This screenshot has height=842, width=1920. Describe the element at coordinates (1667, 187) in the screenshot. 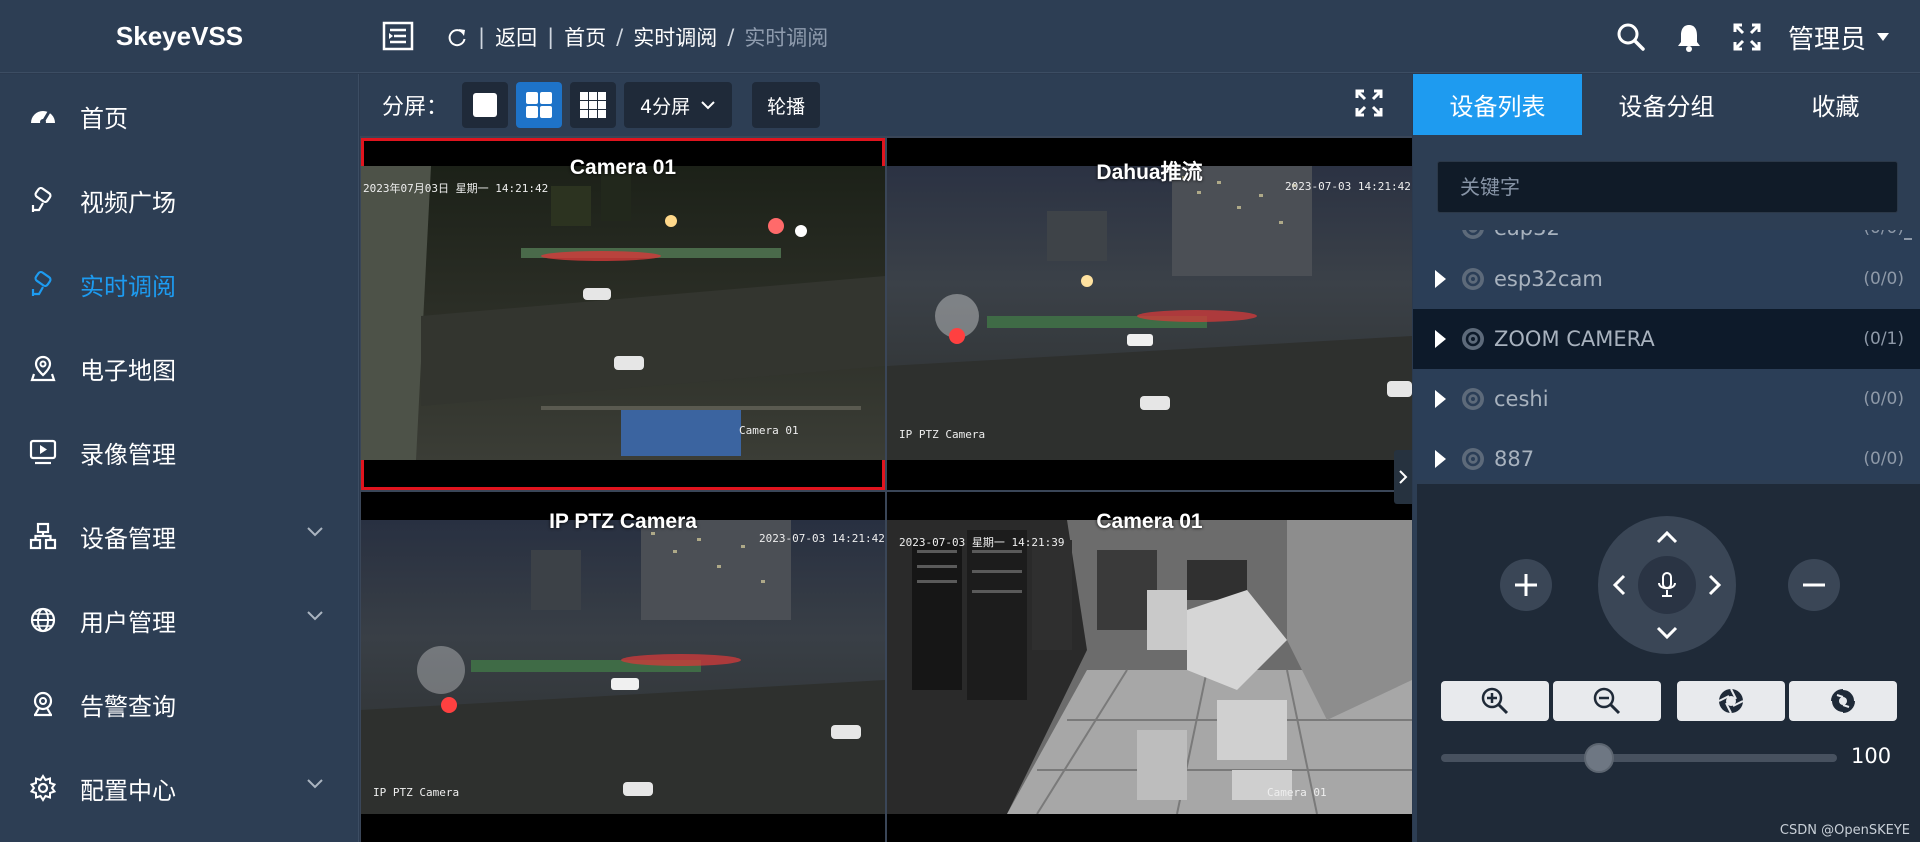

I see `keyword-search-input` at that location.